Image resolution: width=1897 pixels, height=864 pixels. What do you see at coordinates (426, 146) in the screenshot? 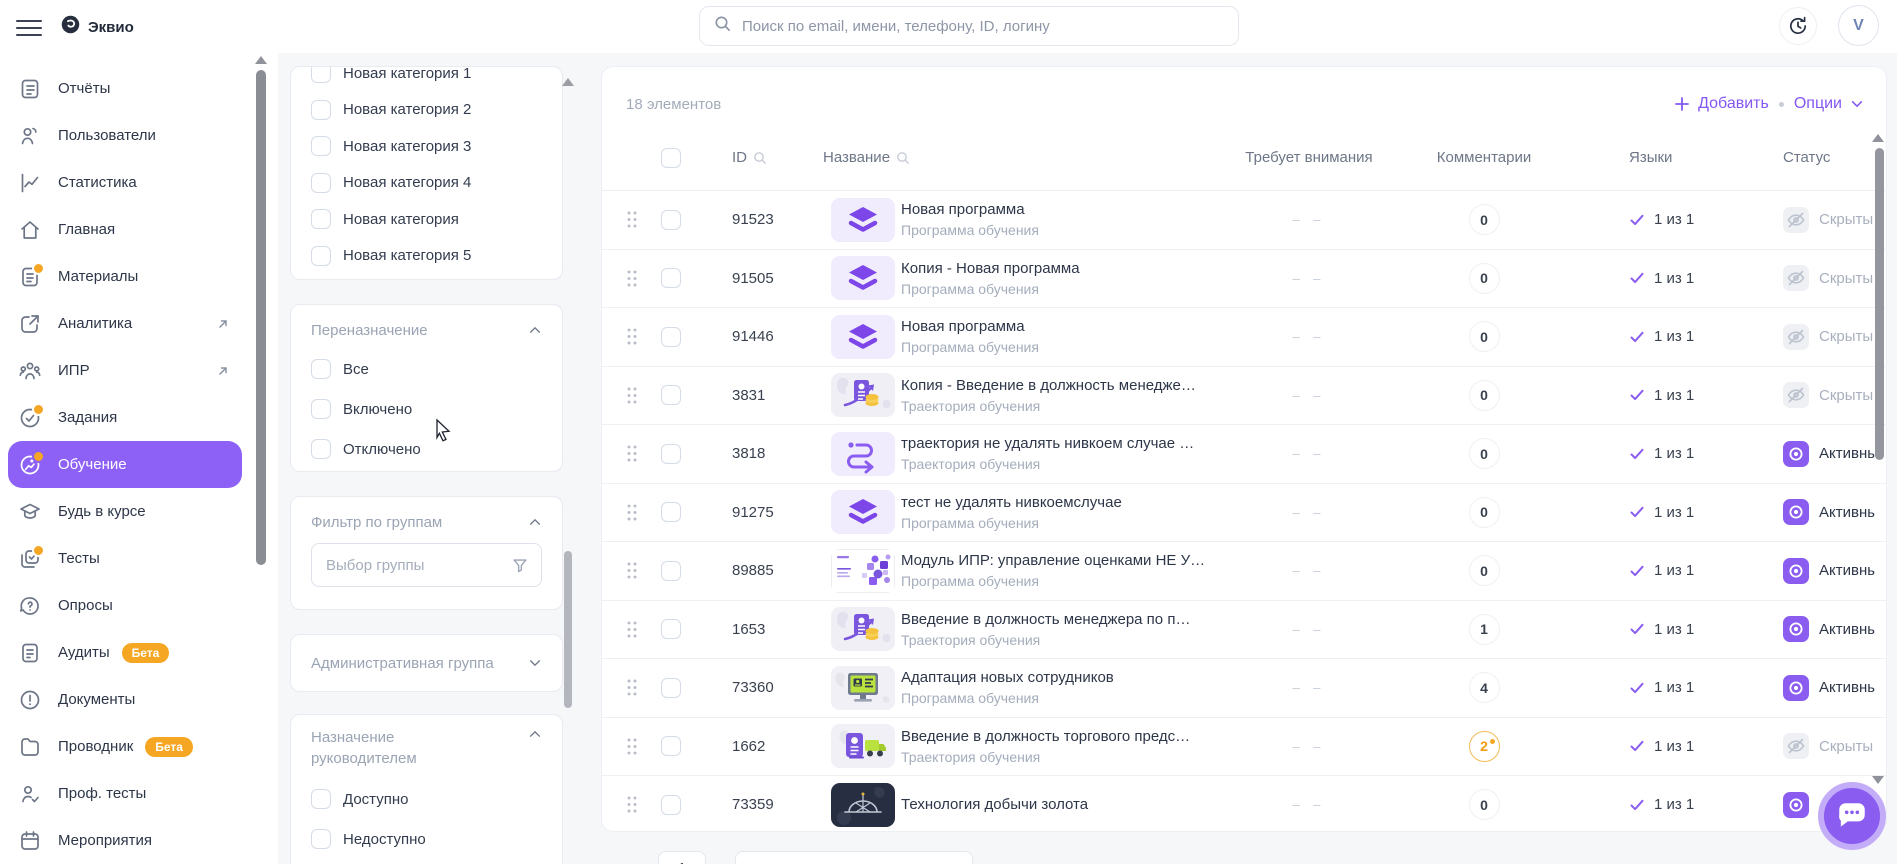
I see `category-option: Новая категория 3` at bounding box center [426, 146].